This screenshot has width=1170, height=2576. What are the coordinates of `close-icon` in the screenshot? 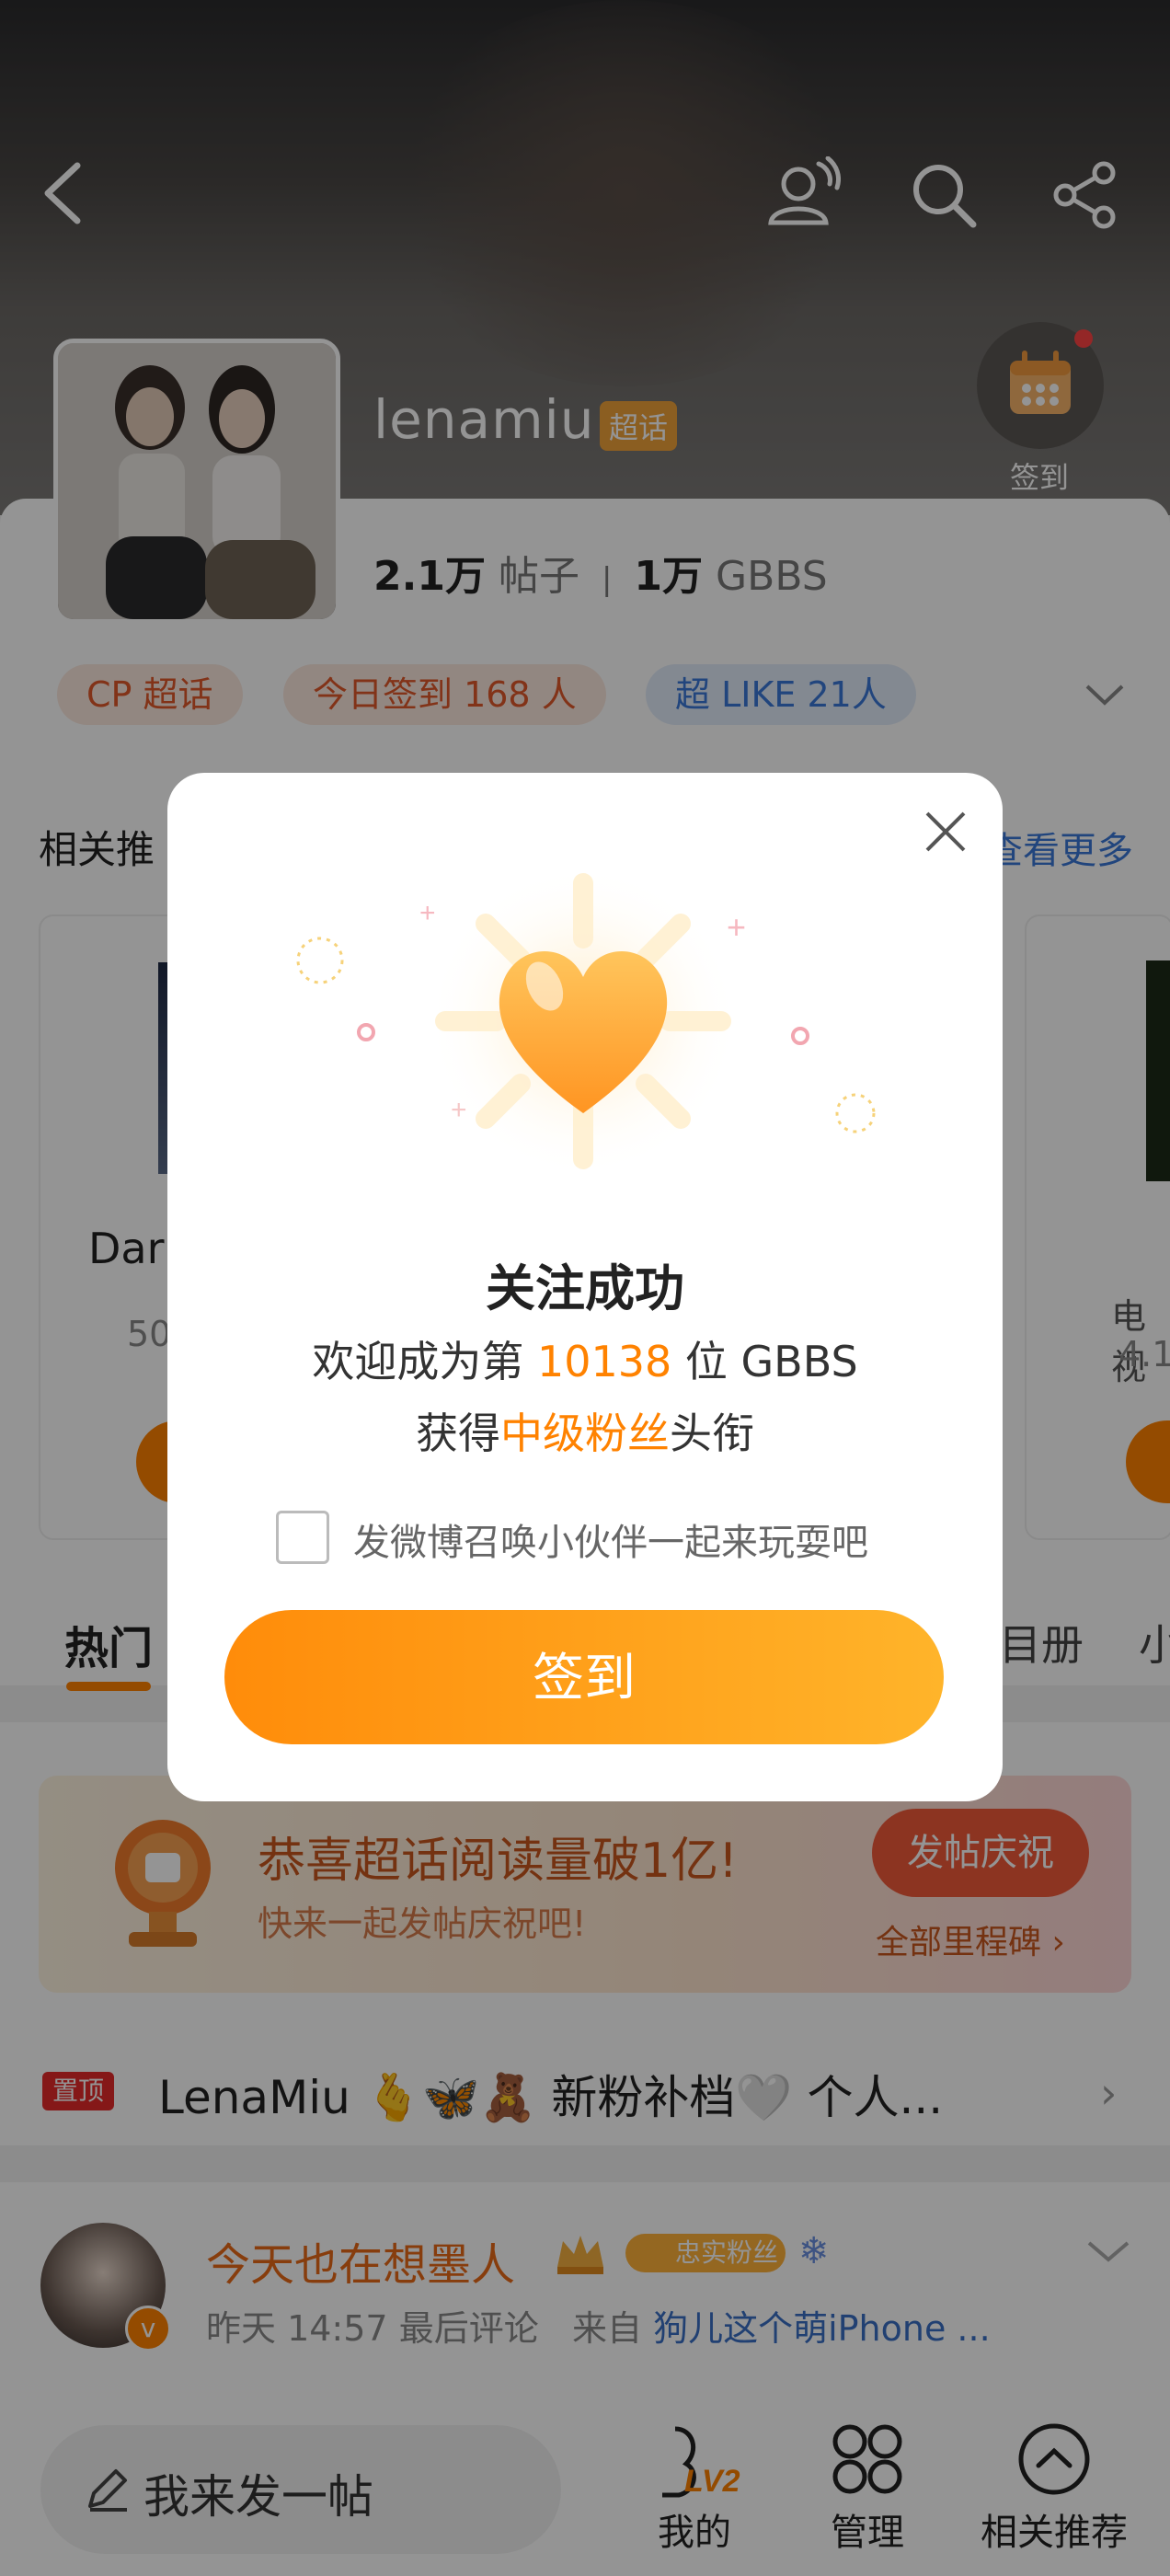 It's located at (945, 831).